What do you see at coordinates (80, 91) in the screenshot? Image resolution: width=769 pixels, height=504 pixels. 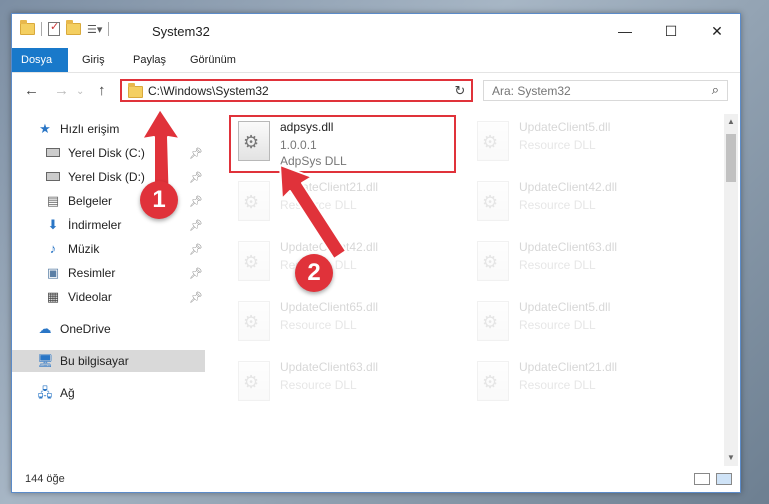 I see `recent-locations-icon: ⌄` at bounding box center [80, 91].